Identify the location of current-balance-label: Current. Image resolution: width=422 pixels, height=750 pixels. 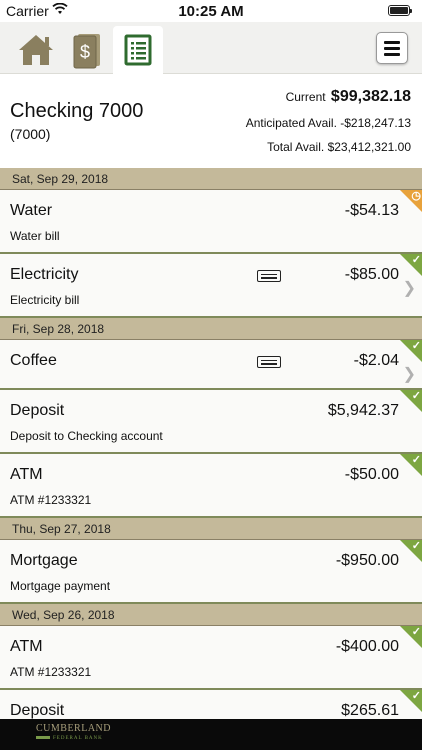
(305, 97).